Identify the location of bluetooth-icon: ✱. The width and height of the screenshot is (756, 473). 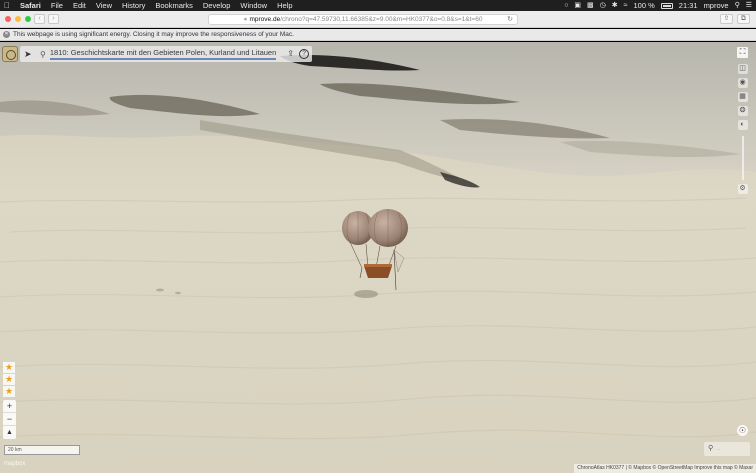
(615, 5).